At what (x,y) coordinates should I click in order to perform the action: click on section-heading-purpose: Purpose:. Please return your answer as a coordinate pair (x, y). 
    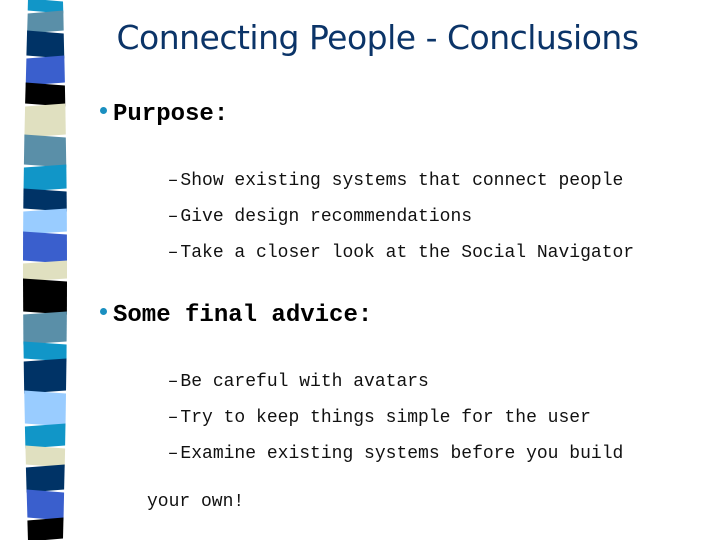
    Looking at the image, I should click on (164, 114).